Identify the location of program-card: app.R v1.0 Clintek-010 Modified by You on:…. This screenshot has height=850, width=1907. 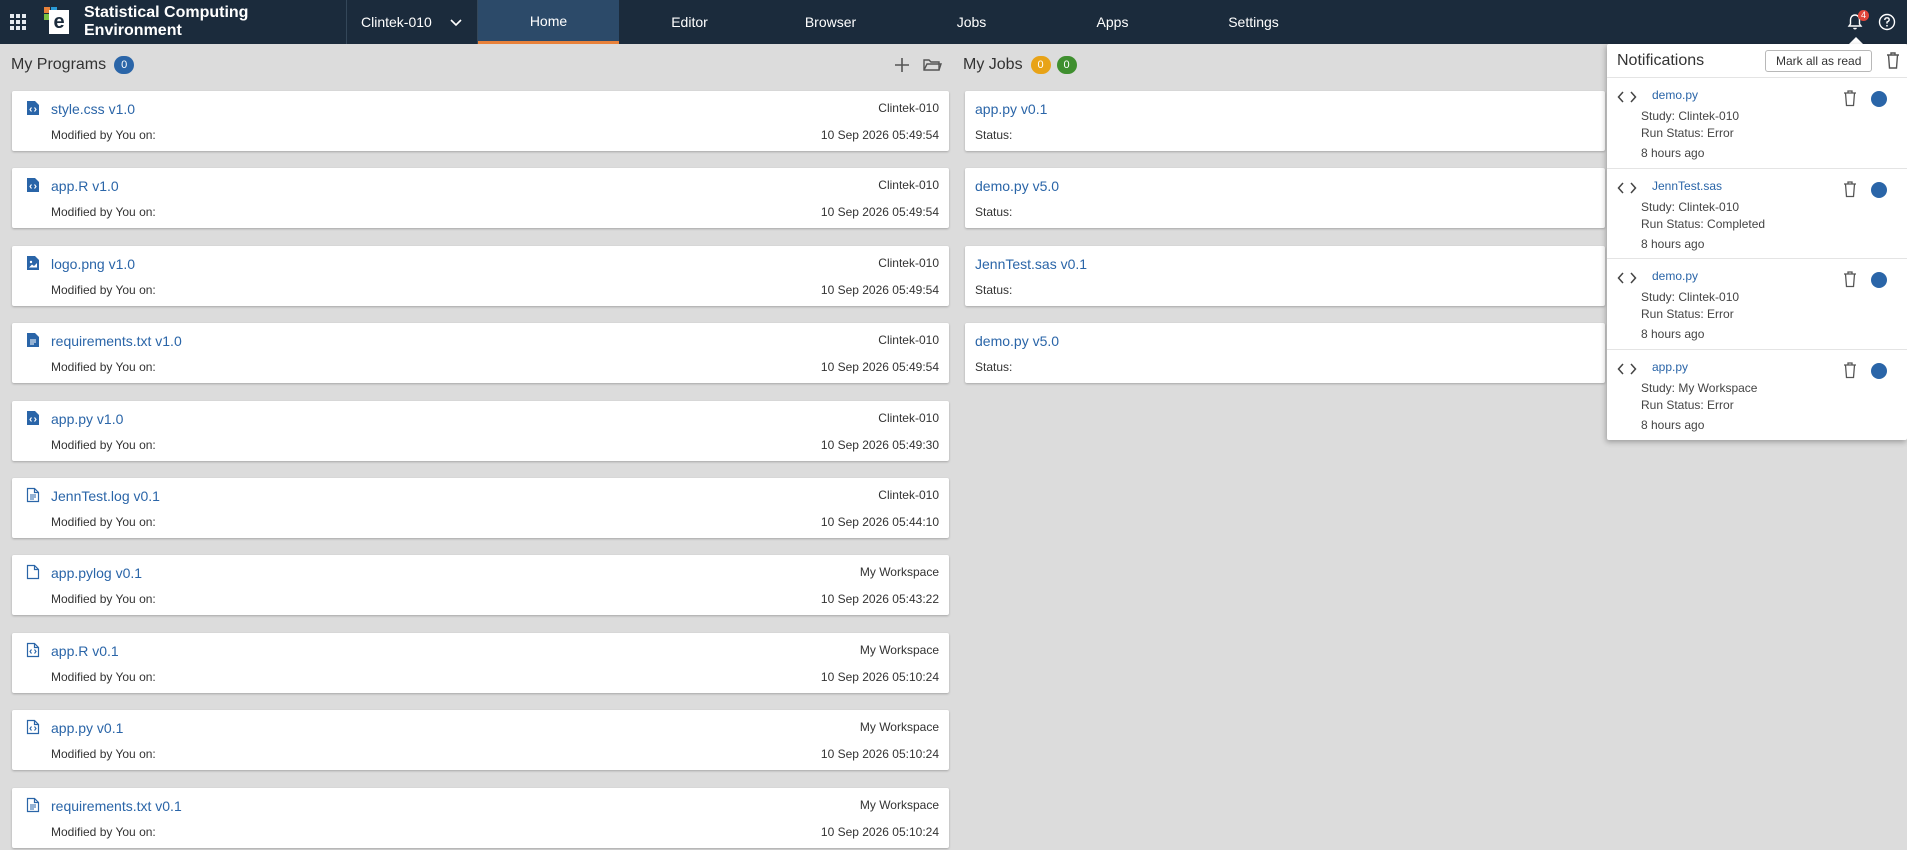
(480, 198).